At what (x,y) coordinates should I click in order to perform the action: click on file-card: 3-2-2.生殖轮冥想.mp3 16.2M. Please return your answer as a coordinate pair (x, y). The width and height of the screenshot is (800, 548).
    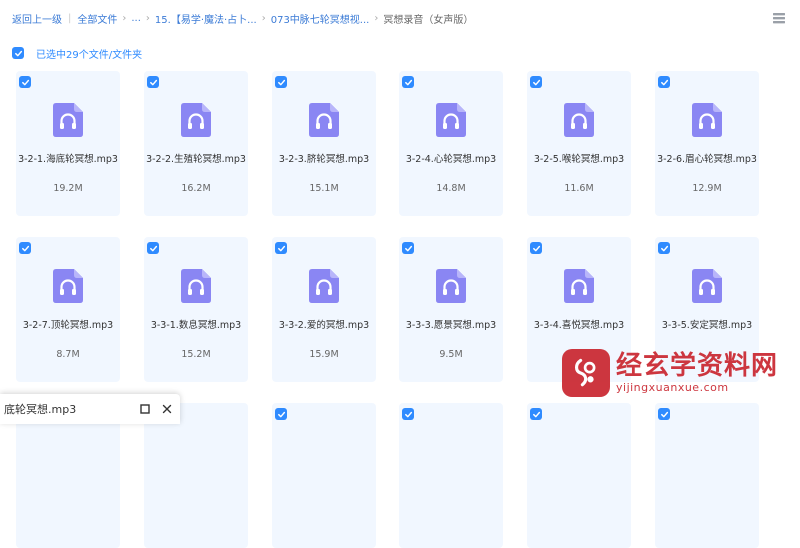
    Looking at the image, I should click on (196, 143).